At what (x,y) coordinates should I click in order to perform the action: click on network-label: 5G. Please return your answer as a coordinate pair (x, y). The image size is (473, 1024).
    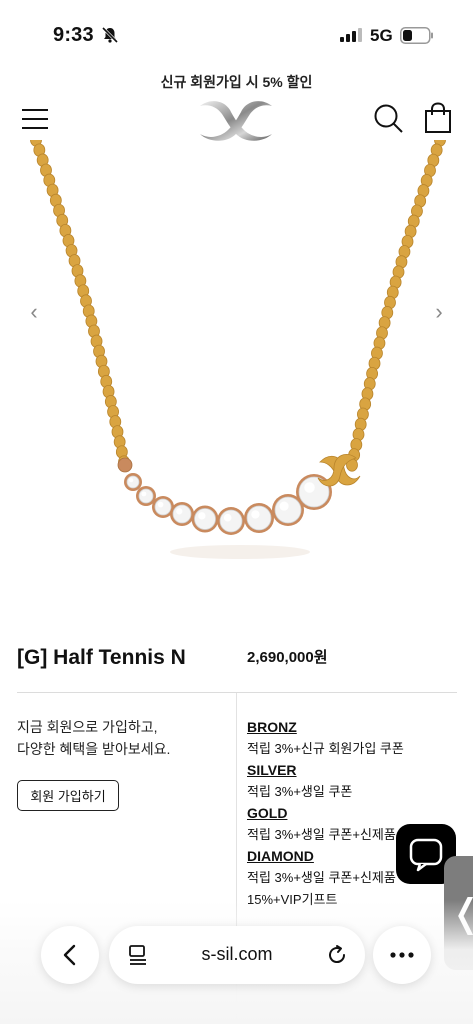
    Looking at the image, I should click on (381, 35).